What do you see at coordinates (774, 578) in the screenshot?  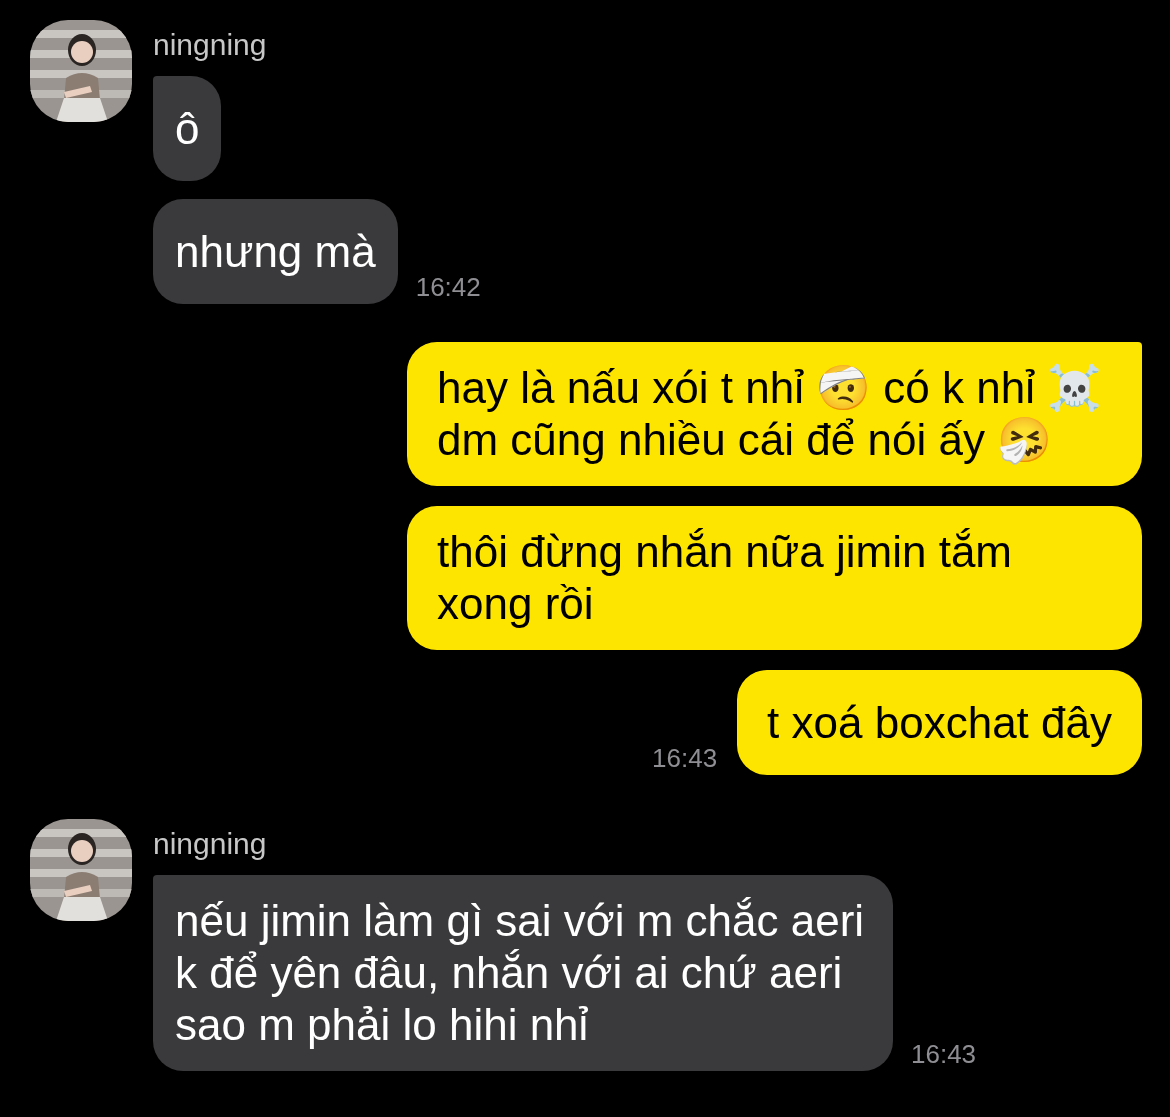 I see `message-bubble: thôi đừng nhắn nữa jimin tắm xong rồi` at bounding box center [774, 578].